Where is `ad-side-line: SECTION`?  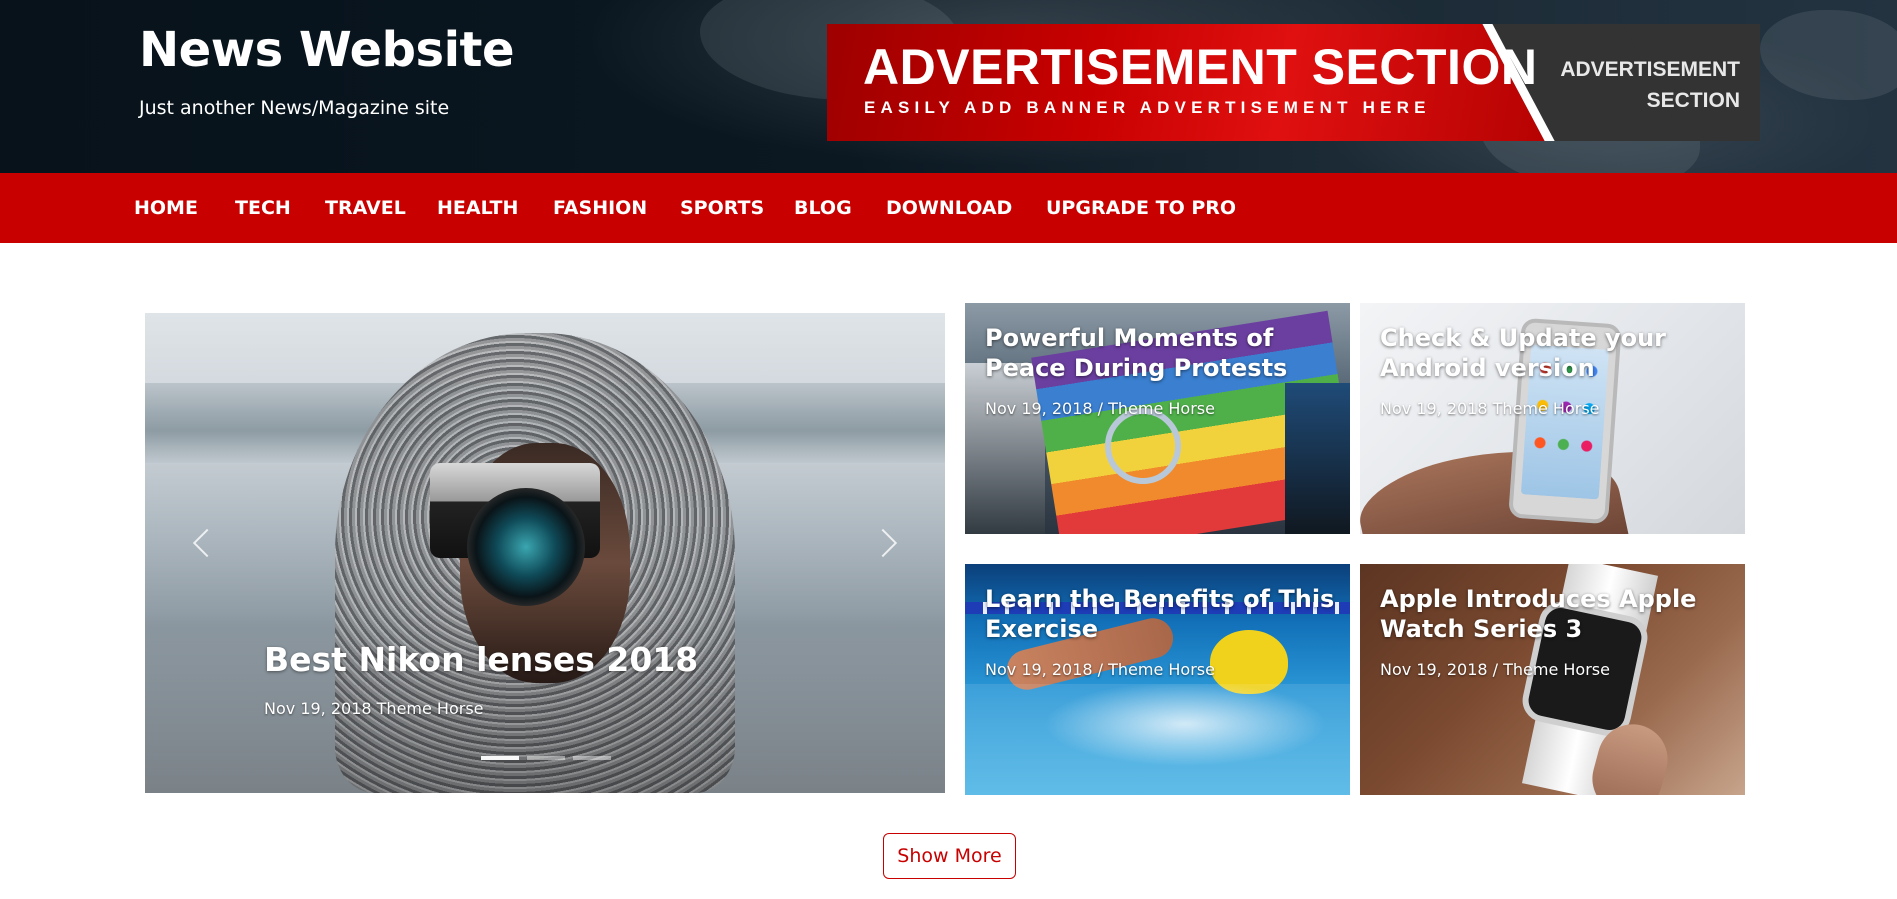
ad-side-line: SECTION is located at coordinates (1693, 100).